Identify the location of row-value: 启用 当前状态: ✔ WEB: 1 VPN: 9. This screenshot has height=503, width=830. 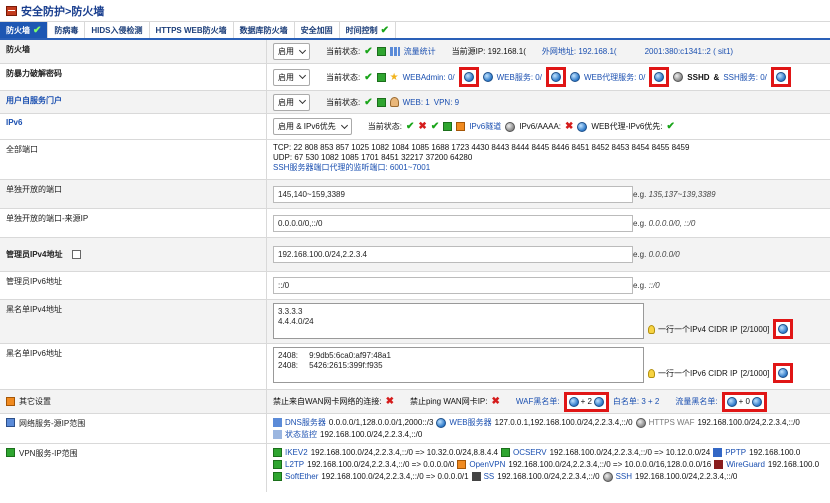
(548, 102).